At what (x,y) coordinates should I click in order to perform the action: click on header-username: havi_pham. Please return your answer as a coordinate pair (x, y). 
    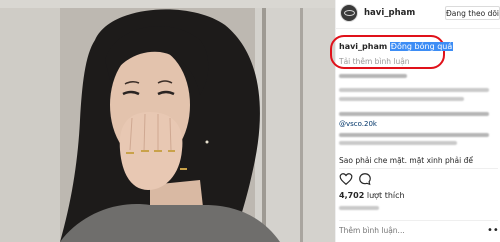
    Looking at the image, I should click on (389, 13).